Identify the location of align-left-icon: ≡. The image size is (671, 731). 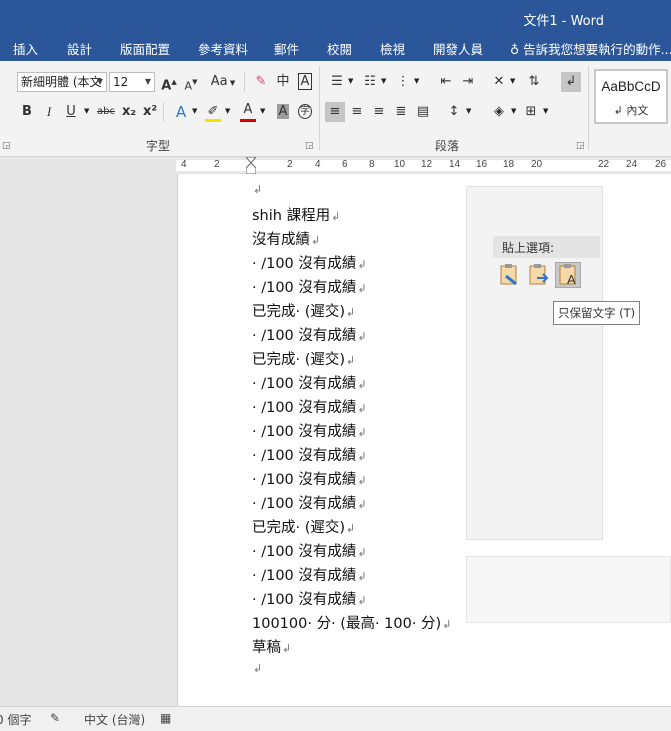
(335, 111).